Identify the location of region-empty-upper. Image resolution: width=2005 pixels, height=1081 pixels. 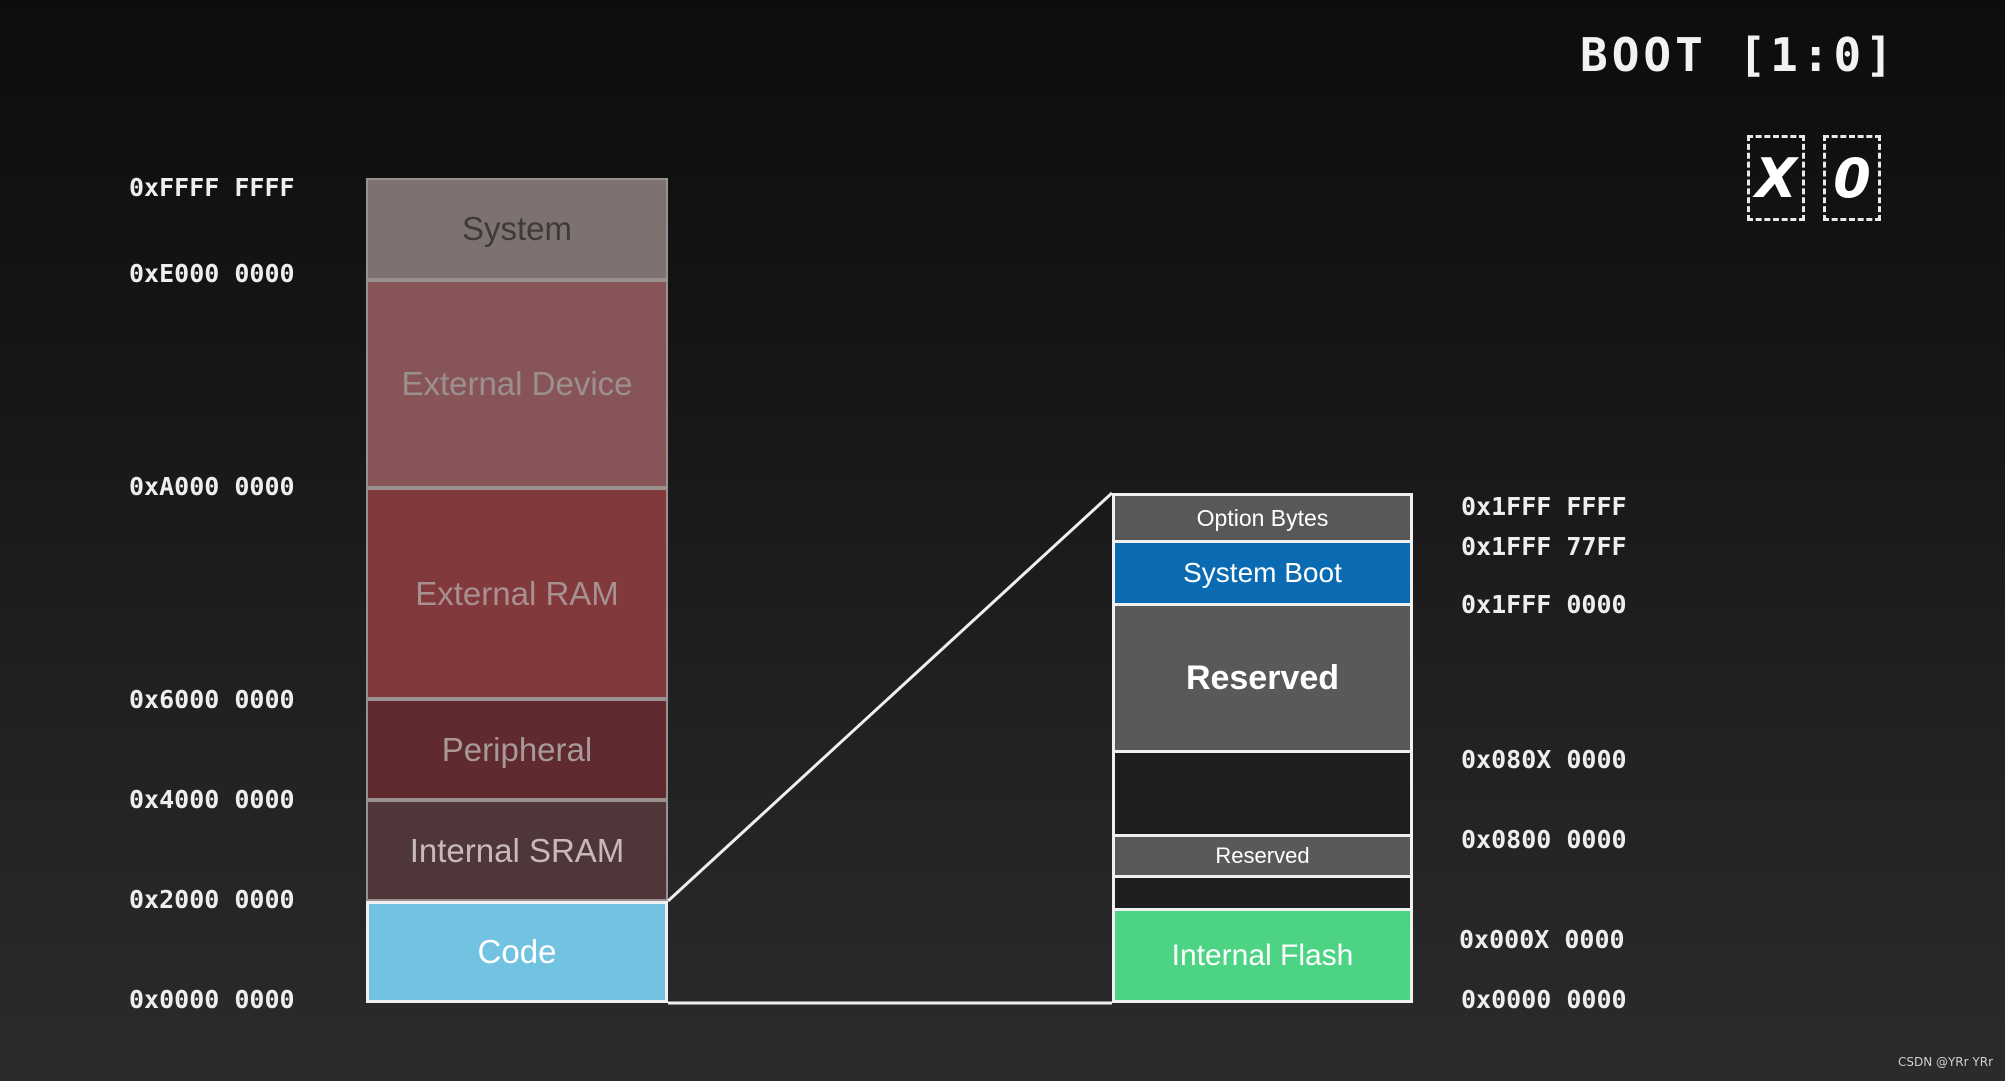
(1262, 793).